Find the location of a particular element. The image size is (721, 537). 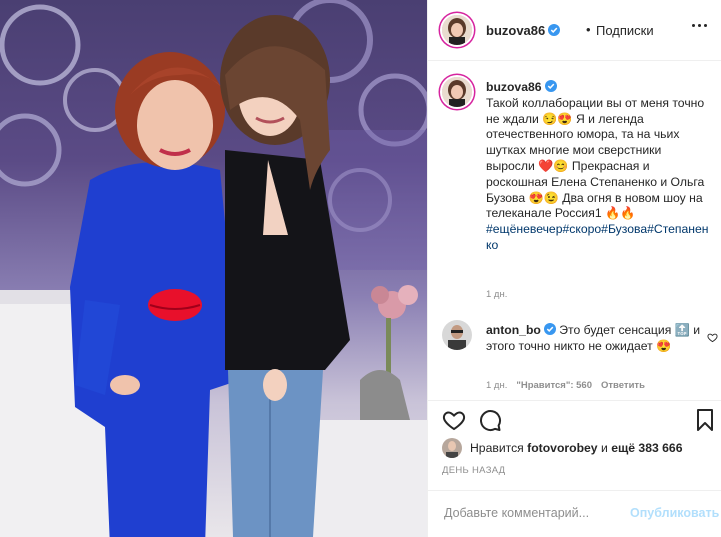

caption-time: 1 дн. is located at coordinates (496, 294).